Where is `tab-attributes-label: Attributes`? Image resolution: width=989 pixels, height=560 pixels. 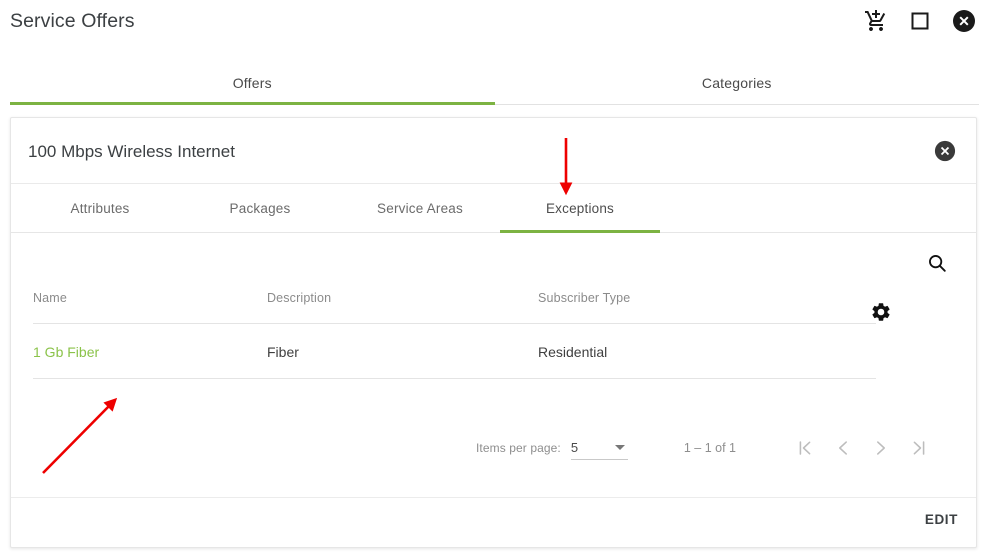
tab-attributes-label: Attributes is located at coordinates (100, 208).